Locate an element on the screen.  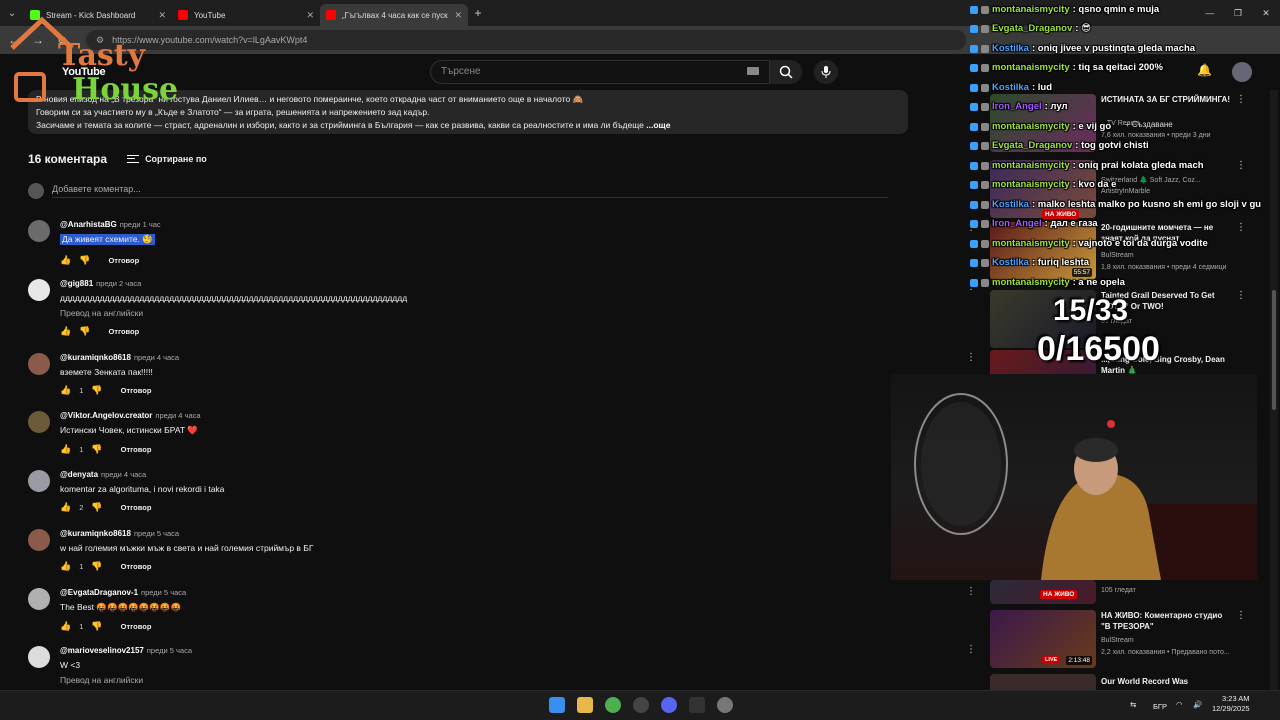
language-indicator: БГР is located at coordinates (1160, 706).